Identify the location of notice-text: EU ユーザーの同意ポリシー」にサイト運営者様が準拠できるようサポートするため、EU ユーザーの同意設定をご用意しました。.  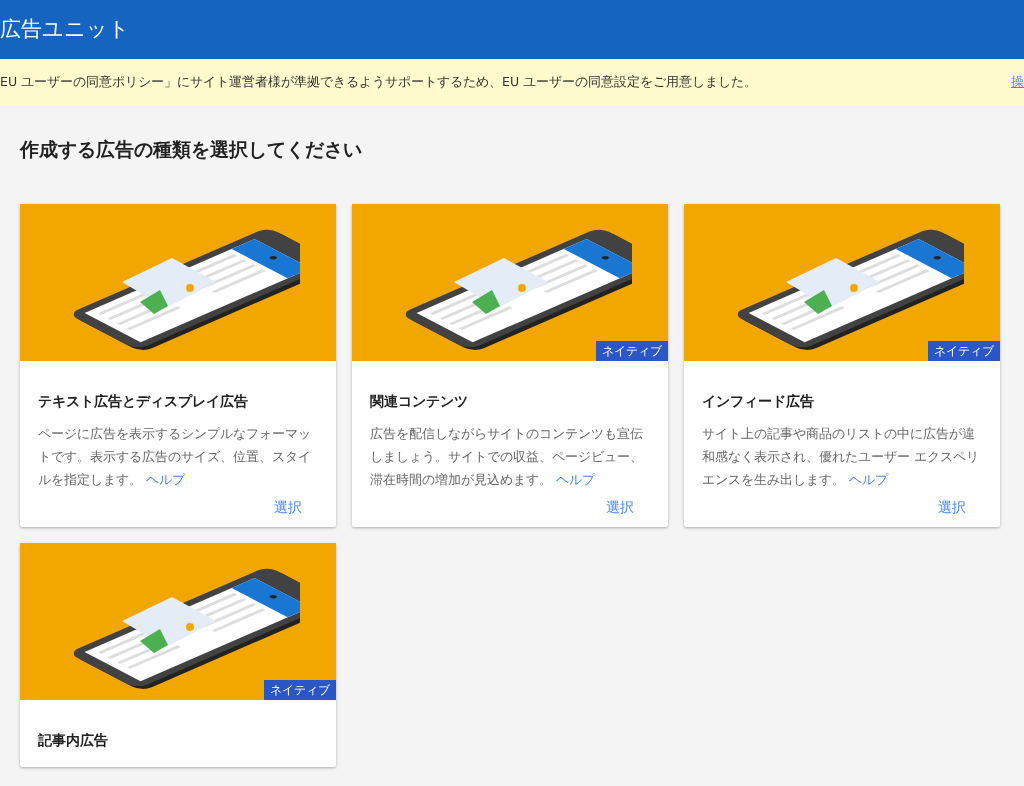
(379, 81).